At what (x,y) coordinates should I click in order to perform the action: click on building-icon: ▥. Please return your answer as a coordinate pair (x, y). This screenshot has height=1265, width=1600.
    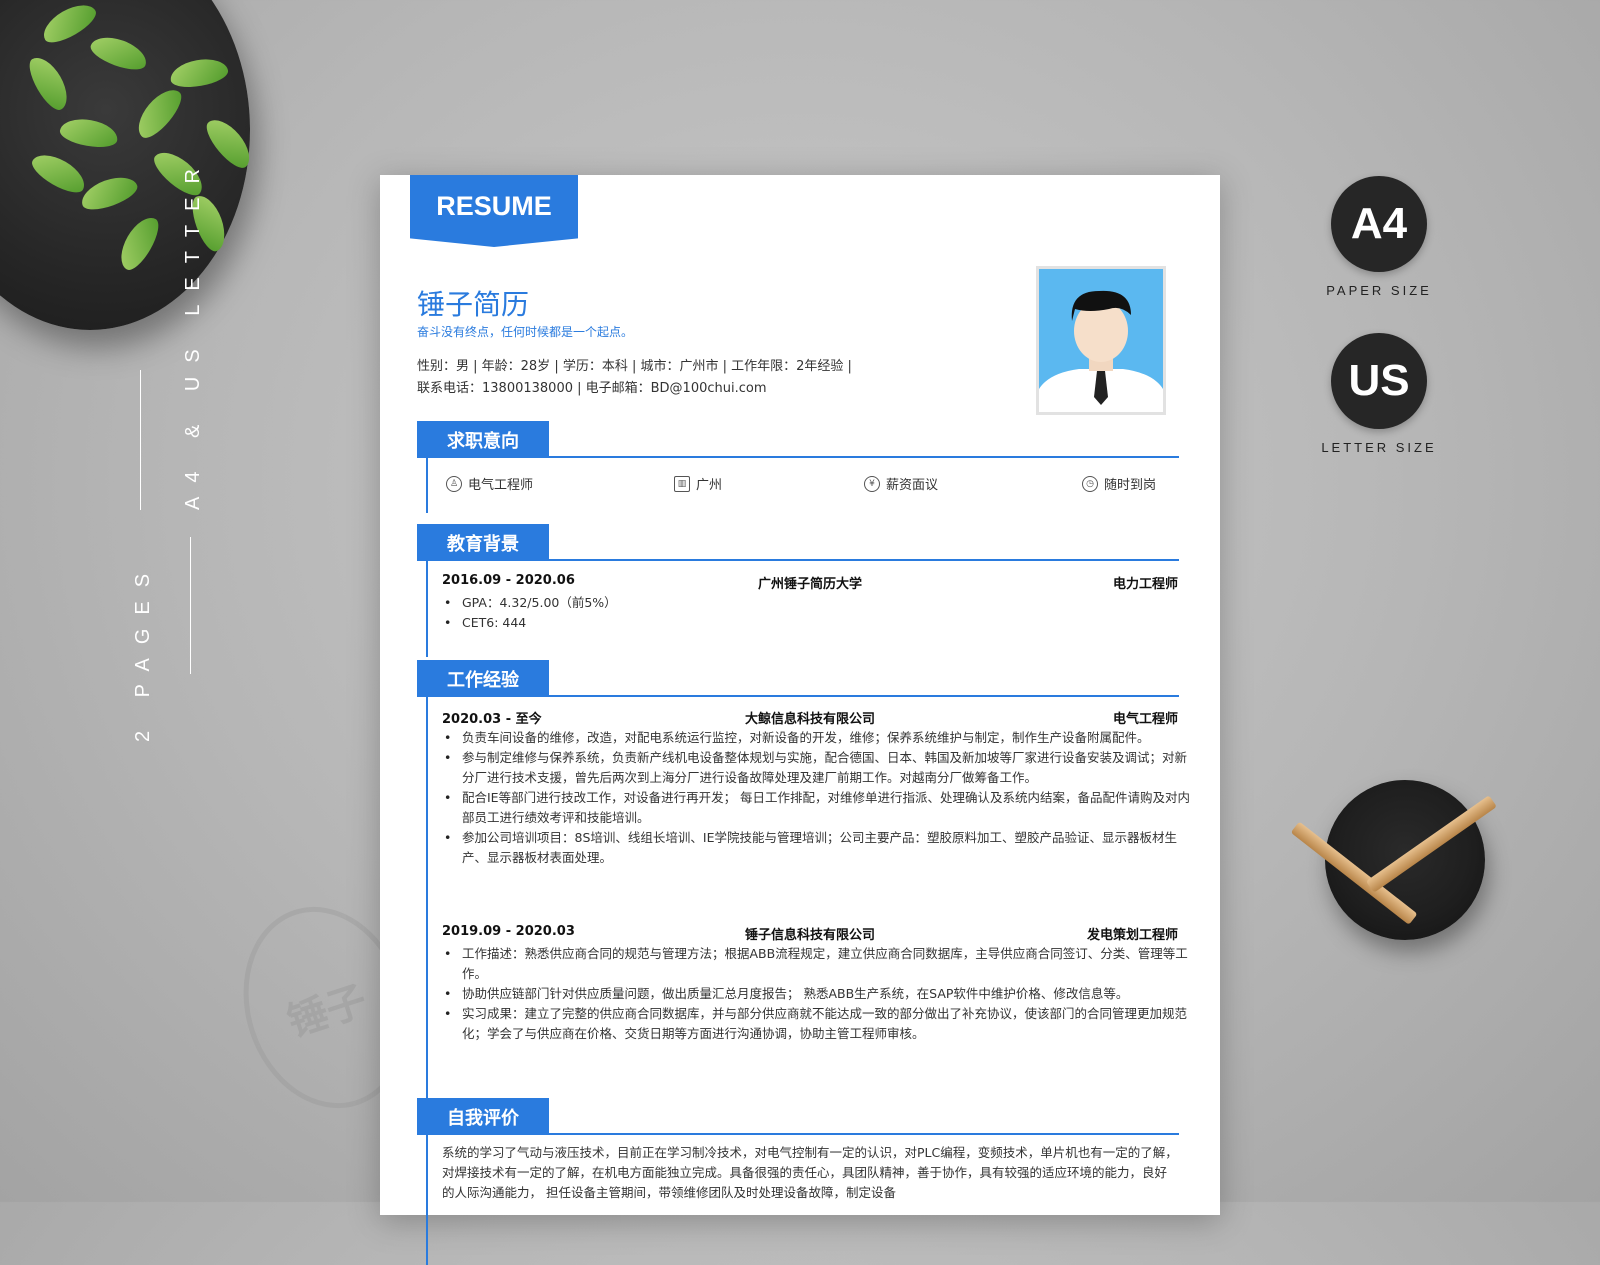
    Looking at the image, I should click on (682, 483).